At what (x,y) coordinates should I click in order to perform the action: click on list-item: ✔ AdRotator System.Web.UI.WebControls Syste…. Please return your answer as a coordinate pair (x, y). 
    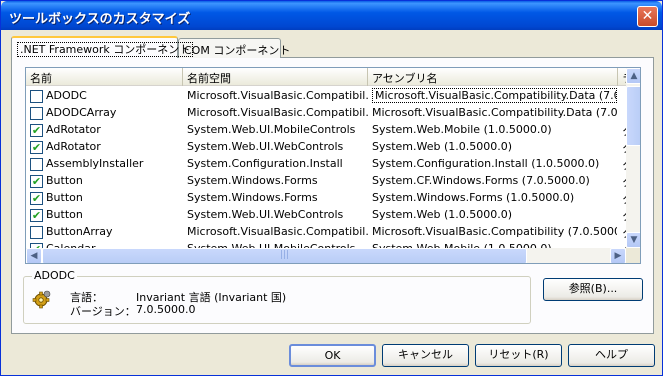
    Looking at the image, I should click on (327, 146).